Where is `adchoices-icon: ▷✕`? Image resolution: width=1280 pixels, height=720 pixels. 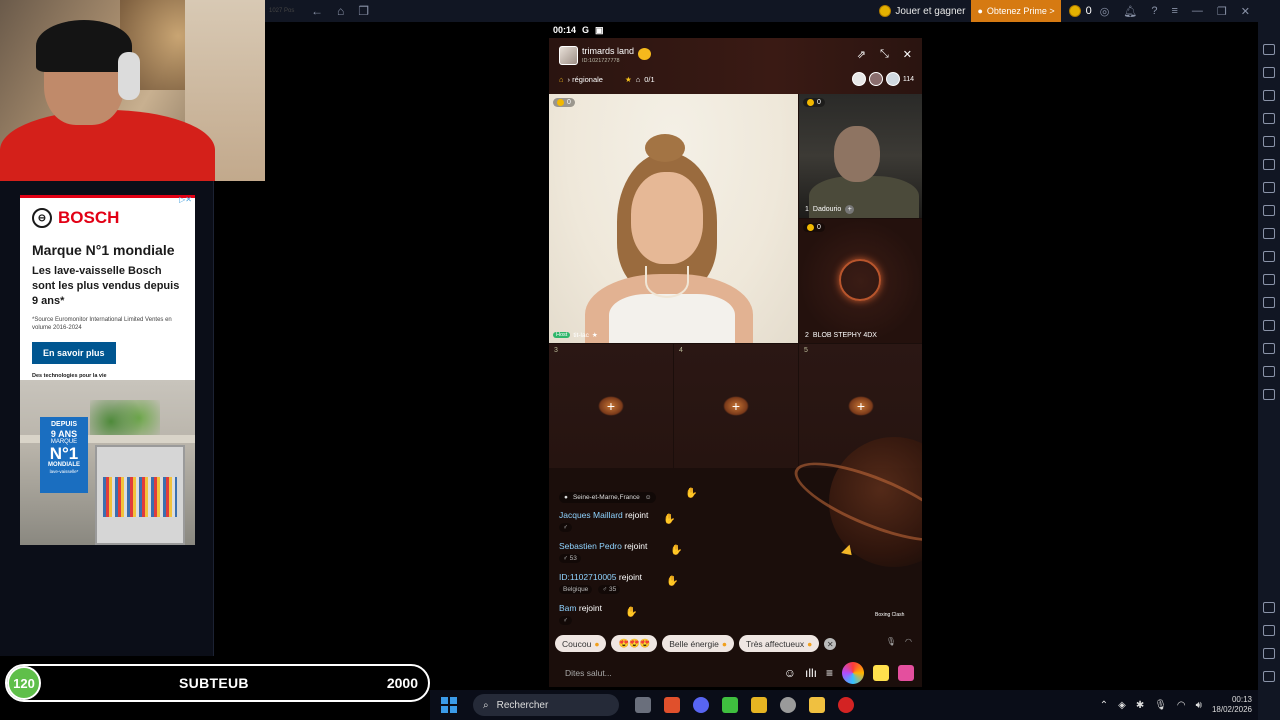 adchoices-icon: ▷✕ is located at coordinates (185, 199).